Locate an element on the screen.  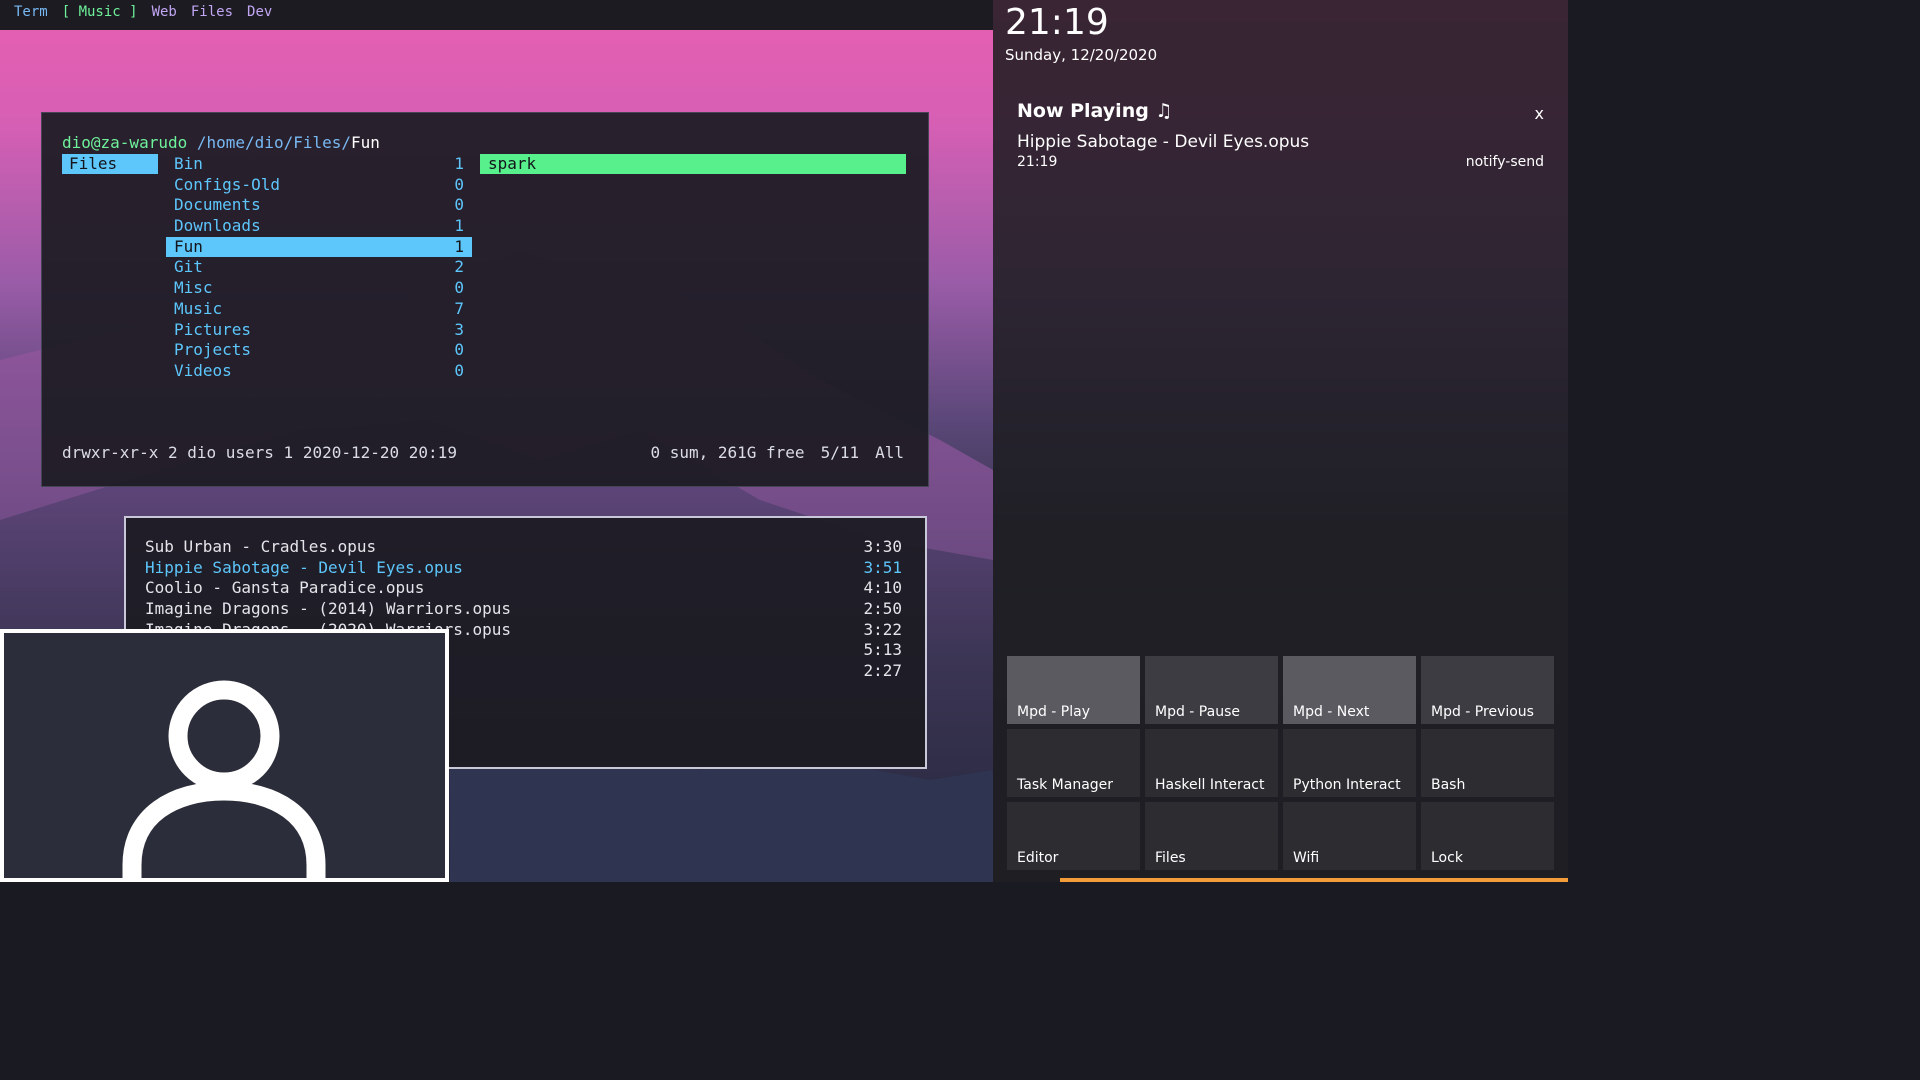
directory-name: Downloads is located at coordinates (217, 226).